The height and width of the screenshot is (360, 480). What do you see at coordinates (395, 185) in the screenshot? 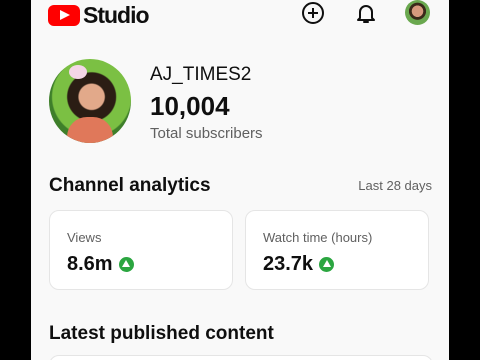
I see `analytics-period: Last 28 days` at bounding box center [395, 185].